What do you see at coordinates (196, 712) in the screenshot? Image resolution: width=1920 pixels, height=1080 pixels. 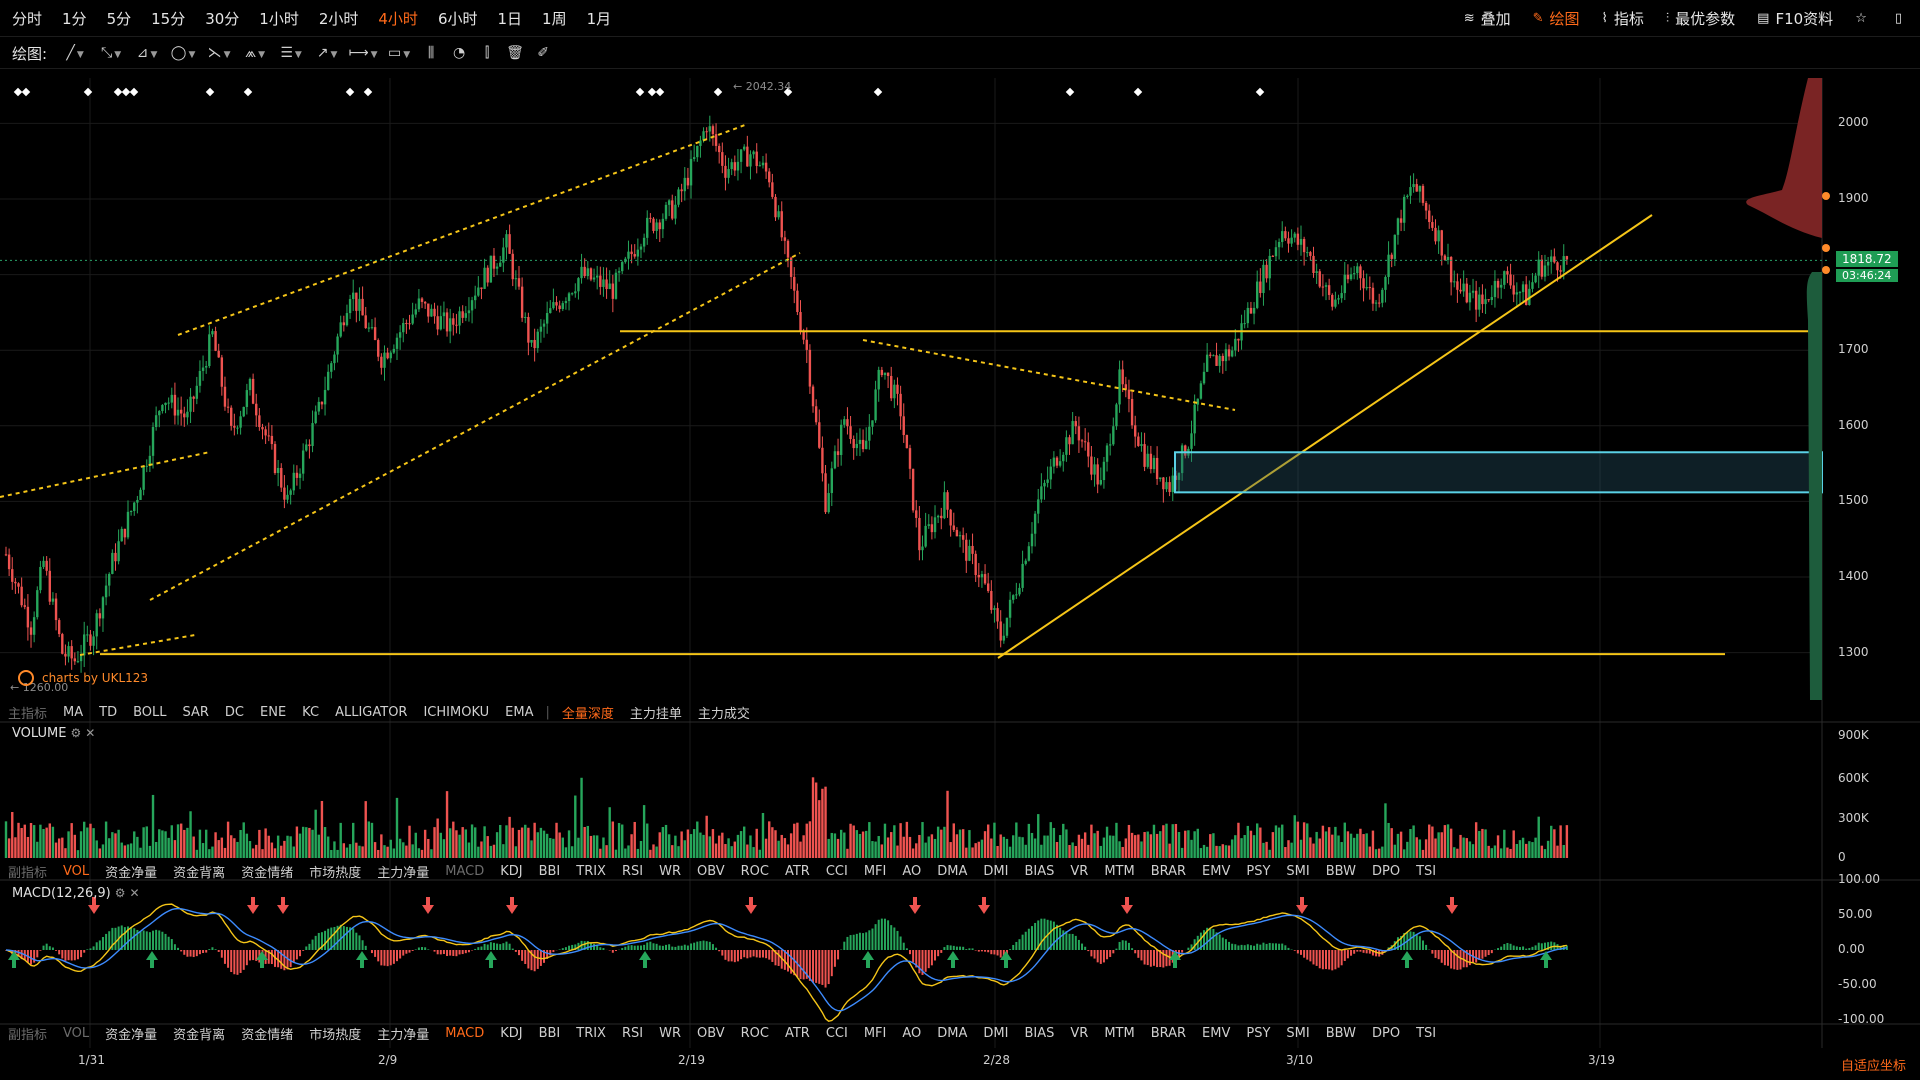 I see `indicator-SAR: SAR` at bounding box center [196, 712].